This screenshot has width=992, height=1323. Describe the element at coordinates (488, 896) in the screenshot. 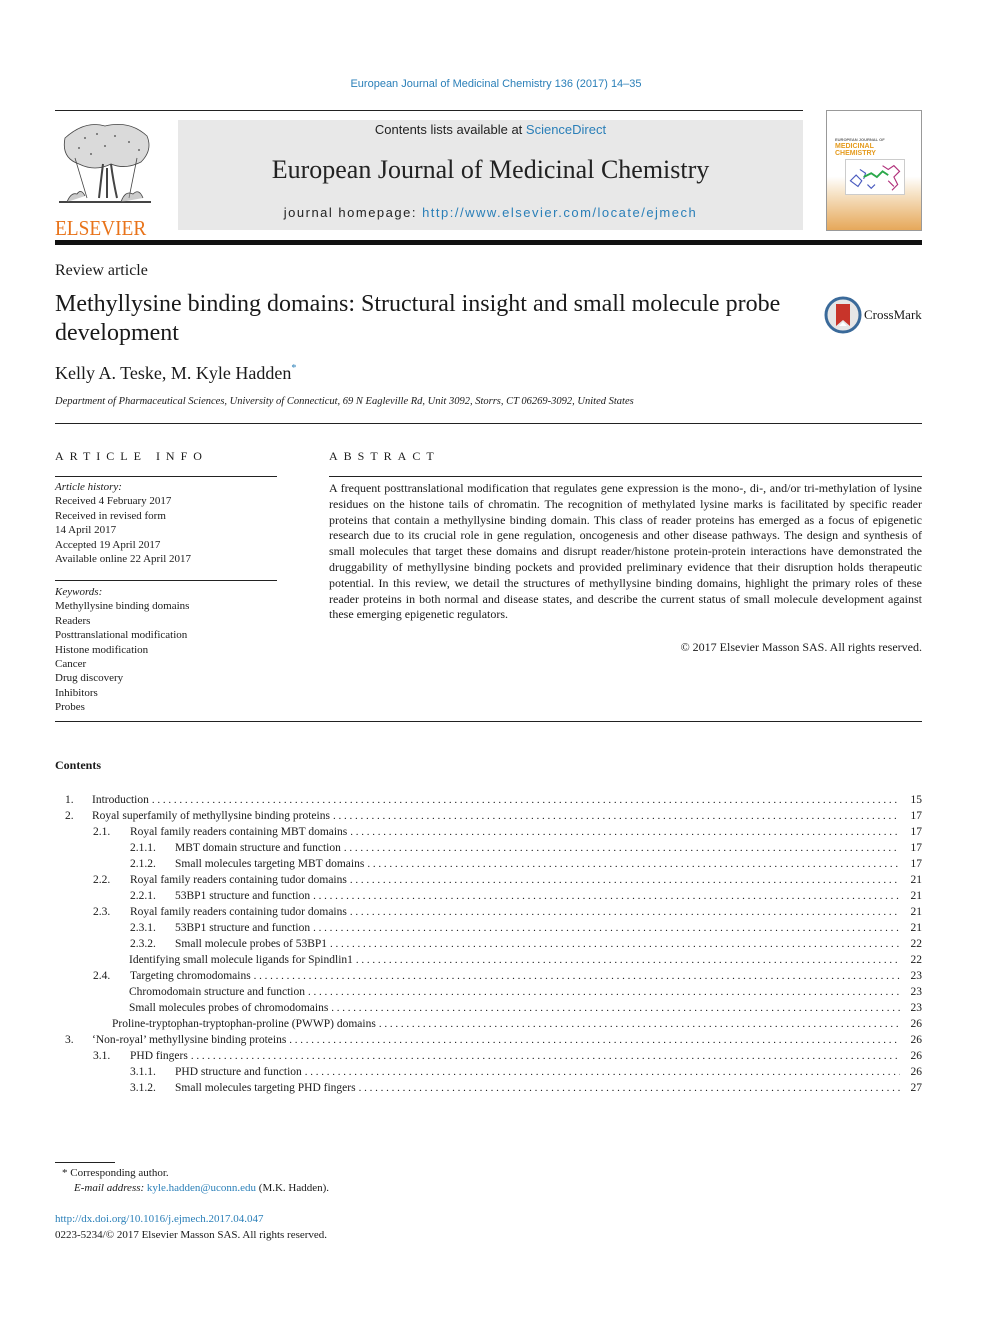

I see `toc-entry: 2.2.1. 53BP1 structure and function 21` at that location.